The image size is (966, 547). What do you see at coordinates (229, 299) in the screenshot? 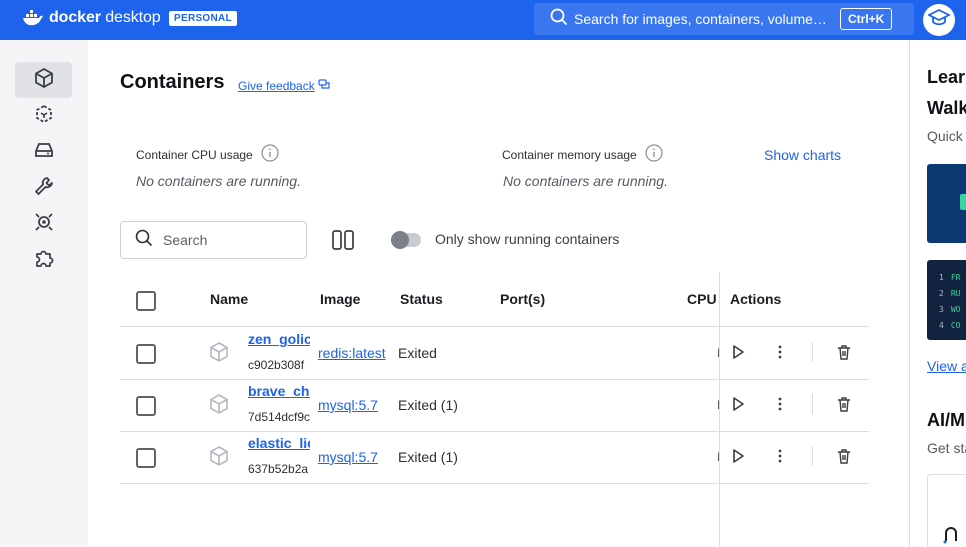
I see `column-name: Name` at bounding box center [229, 299].